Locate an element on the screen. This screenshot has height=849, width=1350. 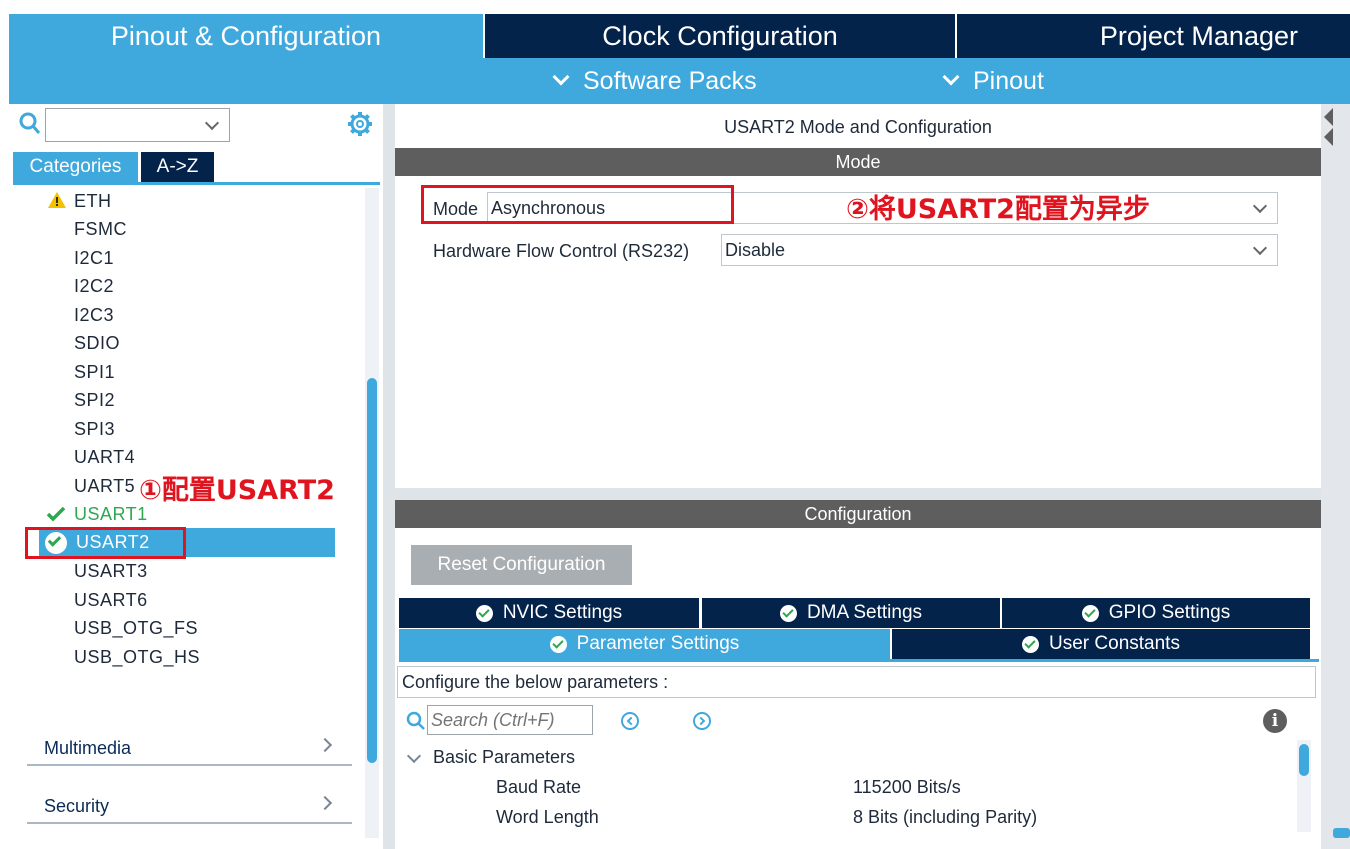
reset-configuration-label: Reset Configuration is located at coordinates (521, 564).